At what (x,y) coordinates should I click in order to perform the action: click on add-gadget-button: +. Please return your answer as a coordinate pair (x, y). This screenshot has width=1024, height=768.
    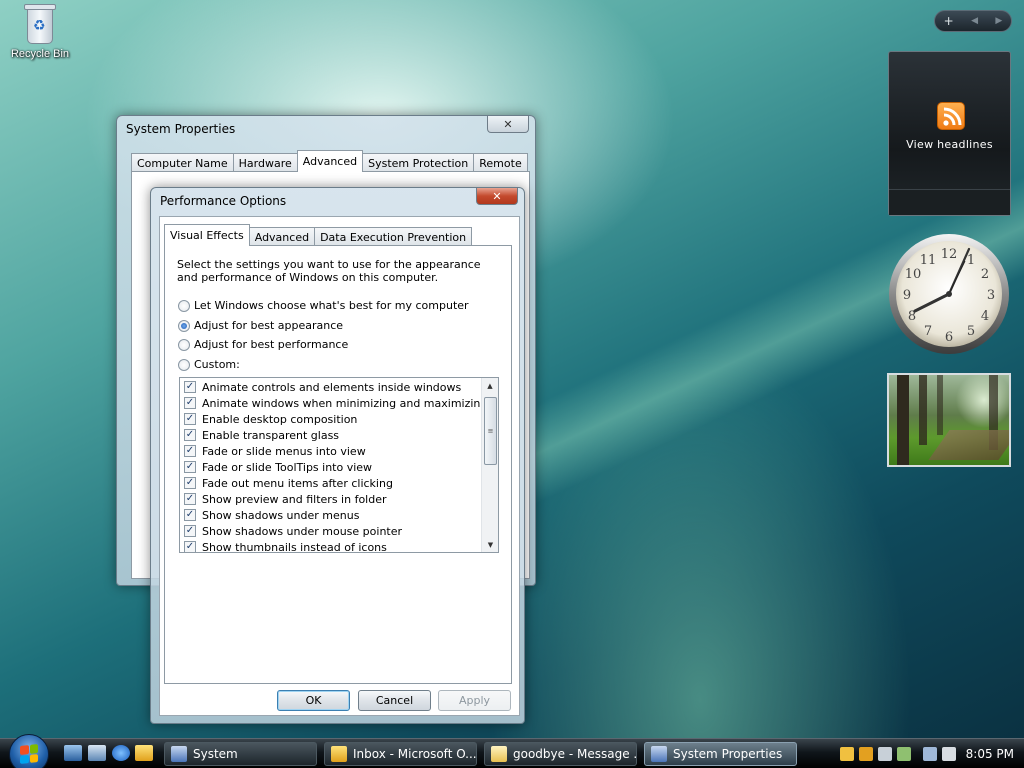
    Looking at the image, I should click on (949, 21).